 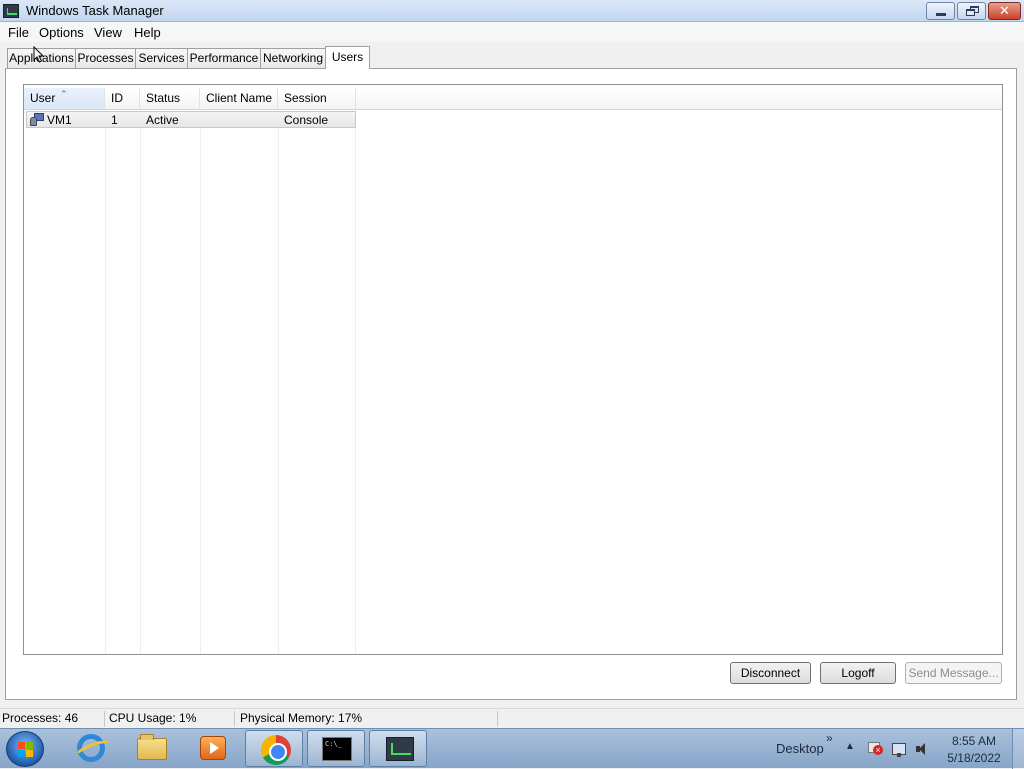 I want to click on window-title: Windows Task Manager, so click(x=95, y=10).